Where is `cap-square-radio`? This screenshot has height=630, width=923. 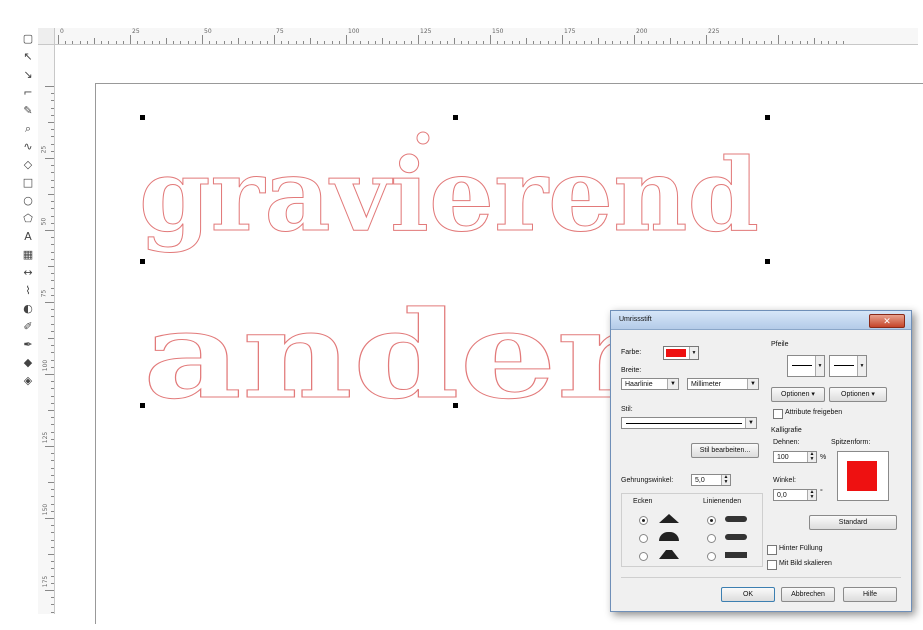 cap-square-radio is located at coordinates (711, 556).